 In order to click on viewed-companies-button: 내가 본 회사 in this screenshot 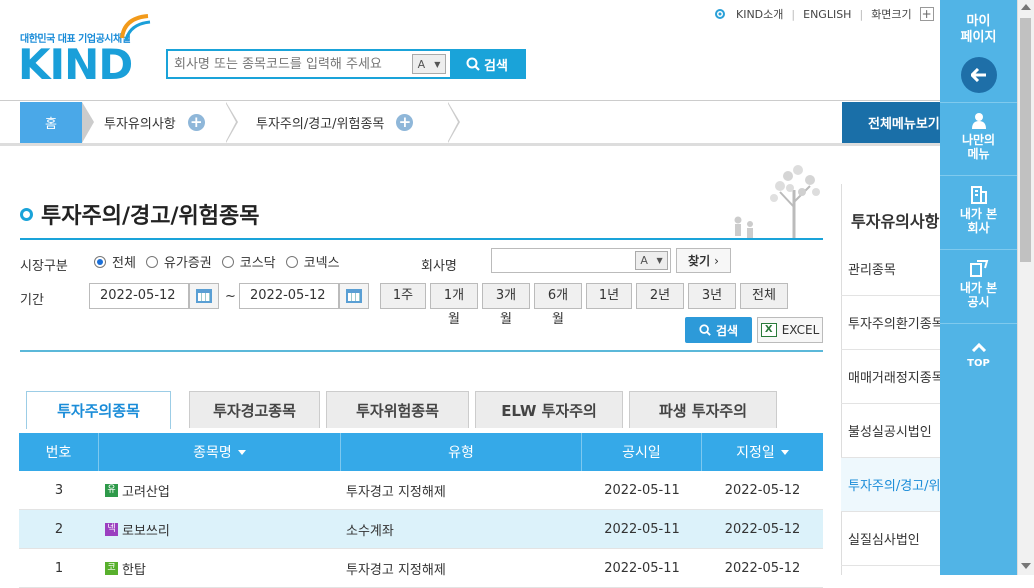, I will do `click(978, 210)`.